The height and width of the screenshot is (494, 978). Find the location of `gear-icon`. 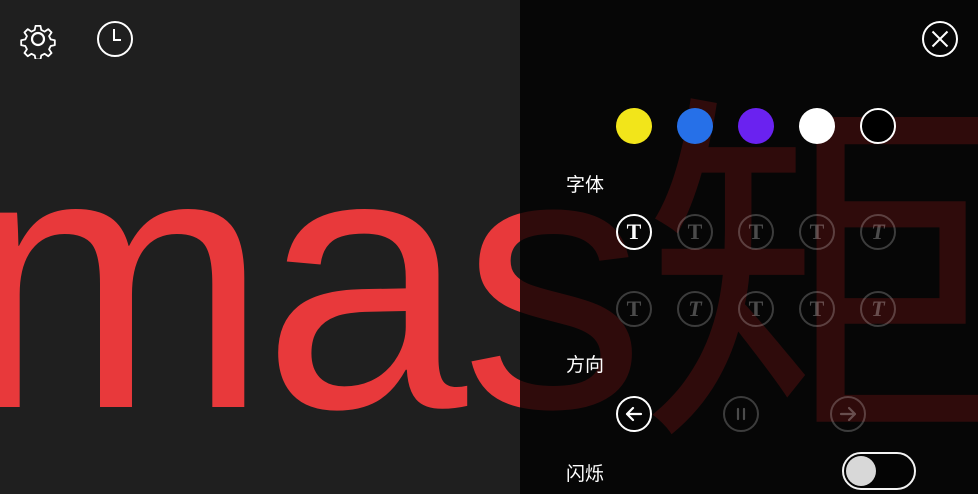

gear-icon is located at coordinates (38, 39).